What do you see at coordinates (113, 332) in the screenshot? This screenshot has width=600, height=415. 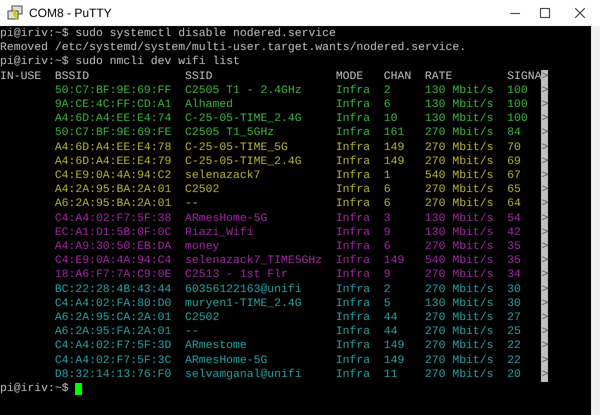 I see `table-cell-text: A6:2A:95:FA:2A:01` at bounding box center [113, 332].